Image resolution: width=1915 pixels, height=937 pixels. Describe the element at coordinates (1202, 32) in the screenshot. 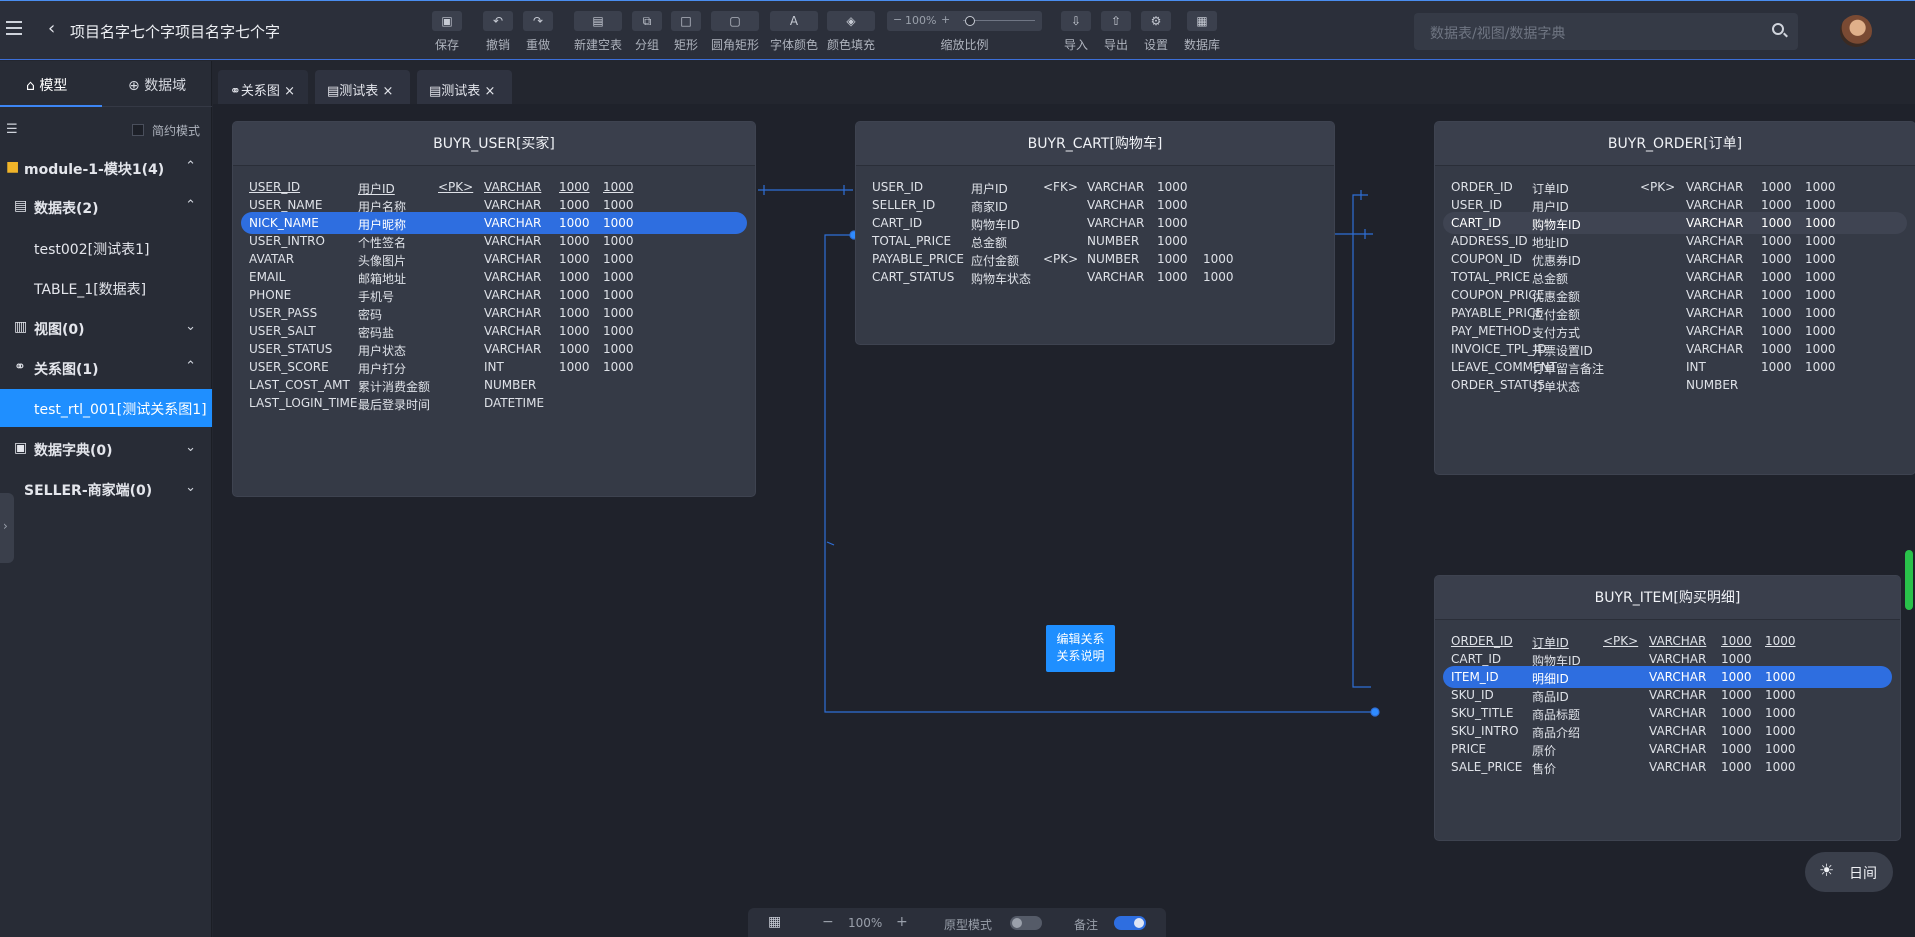

I see `database-button: ▦ 数据库` at that location.